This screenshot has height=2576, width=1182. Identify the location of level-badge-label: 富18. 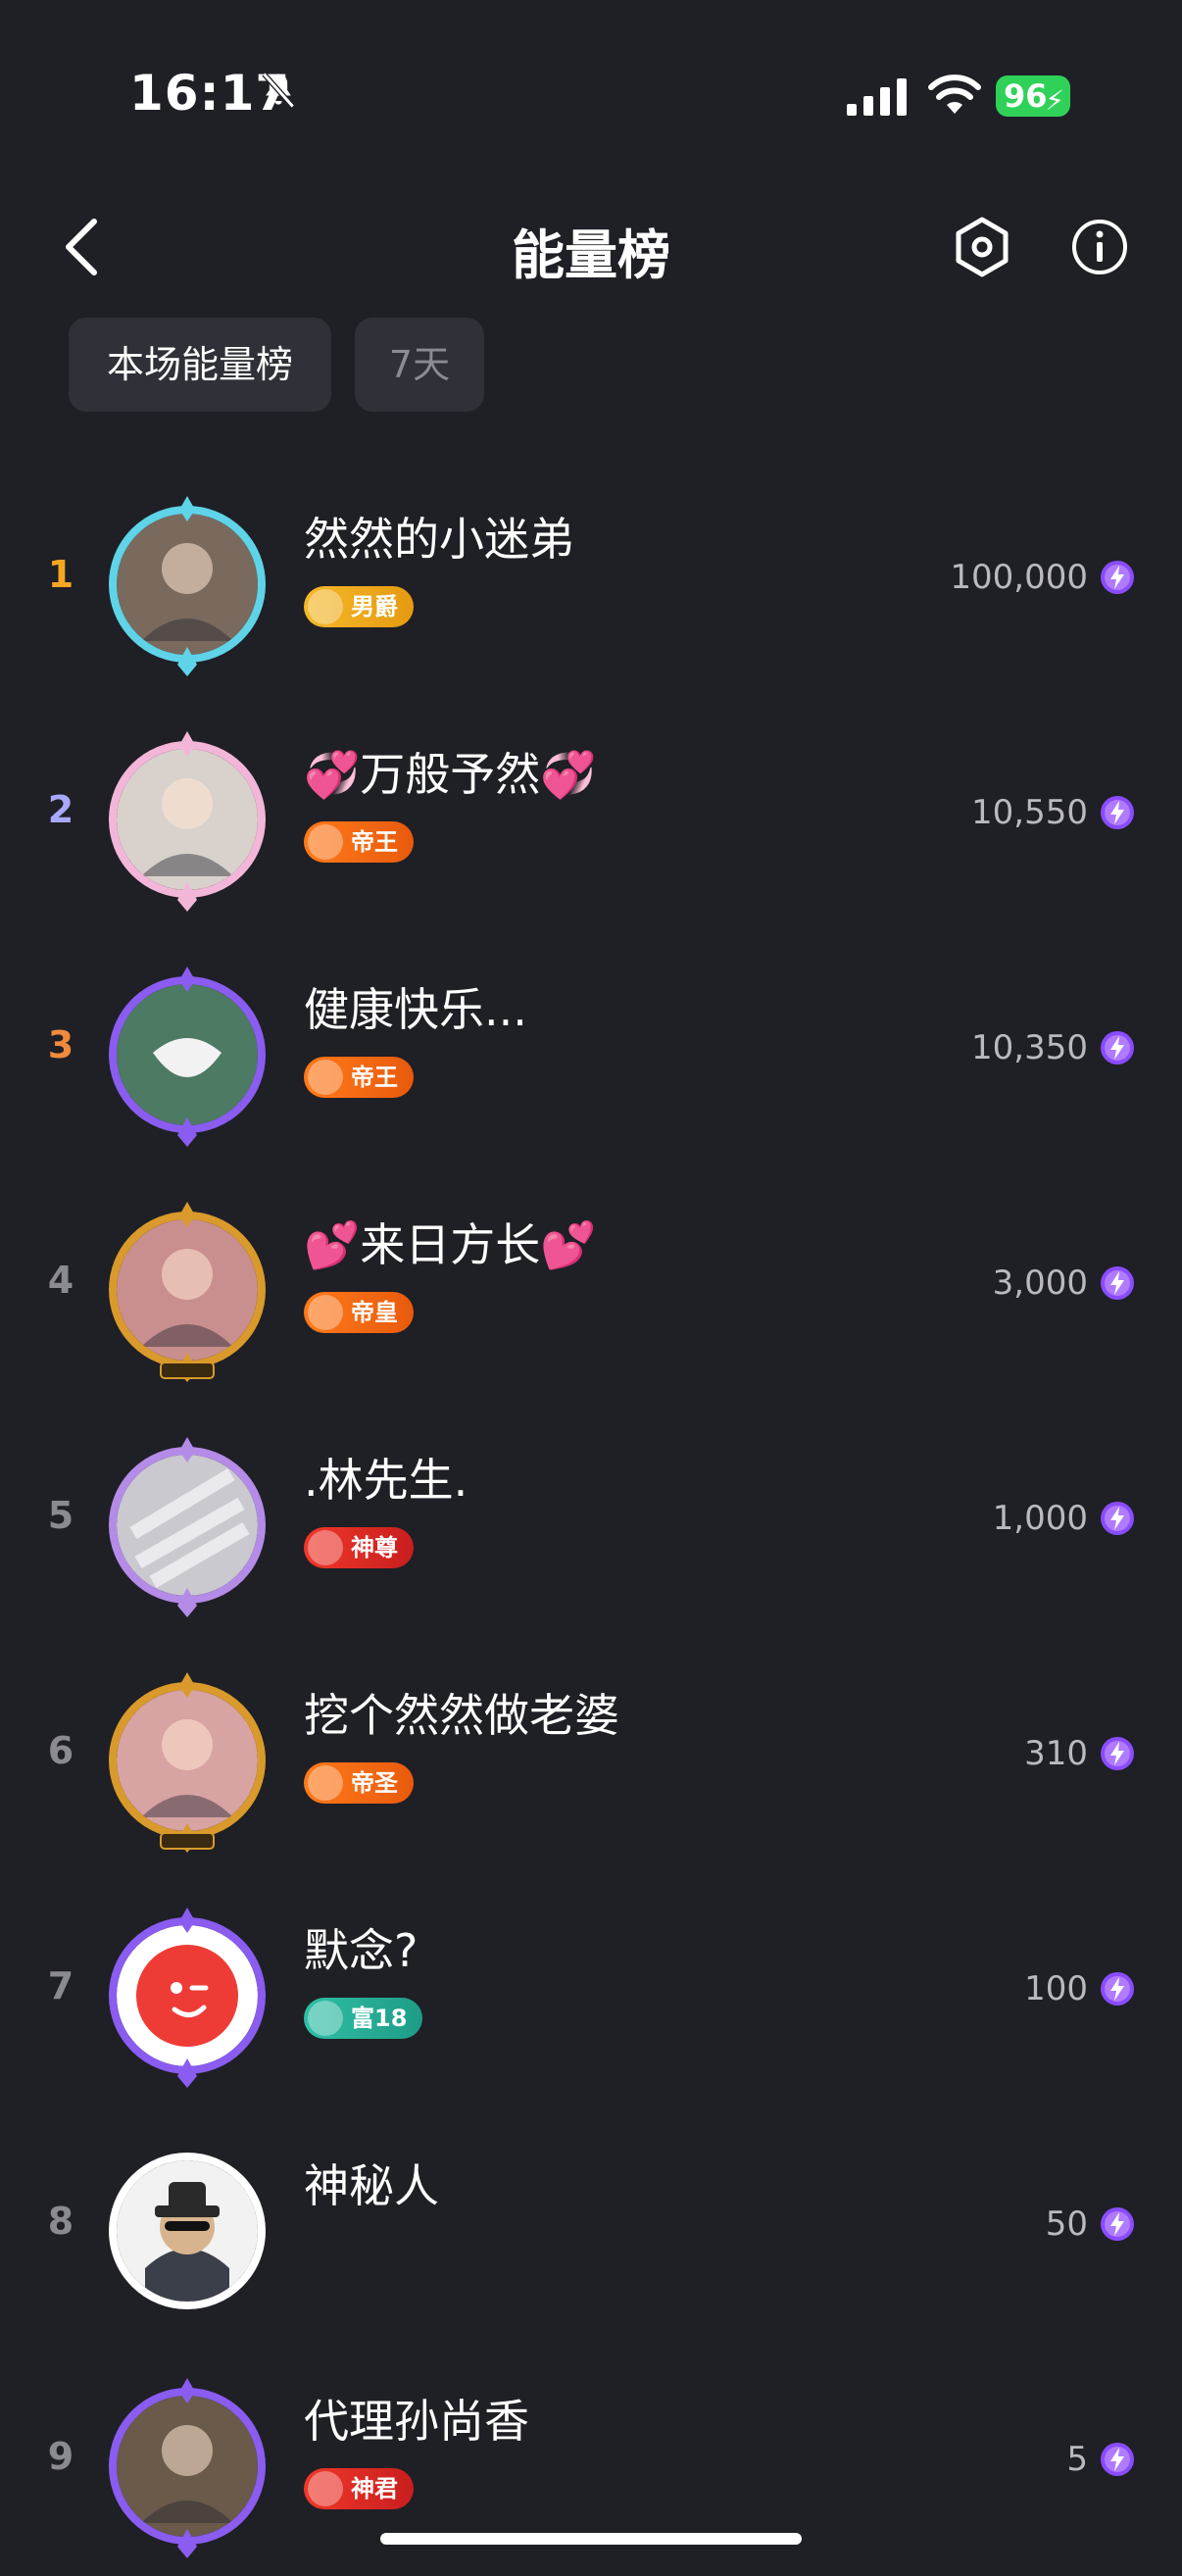
(380, 2018).